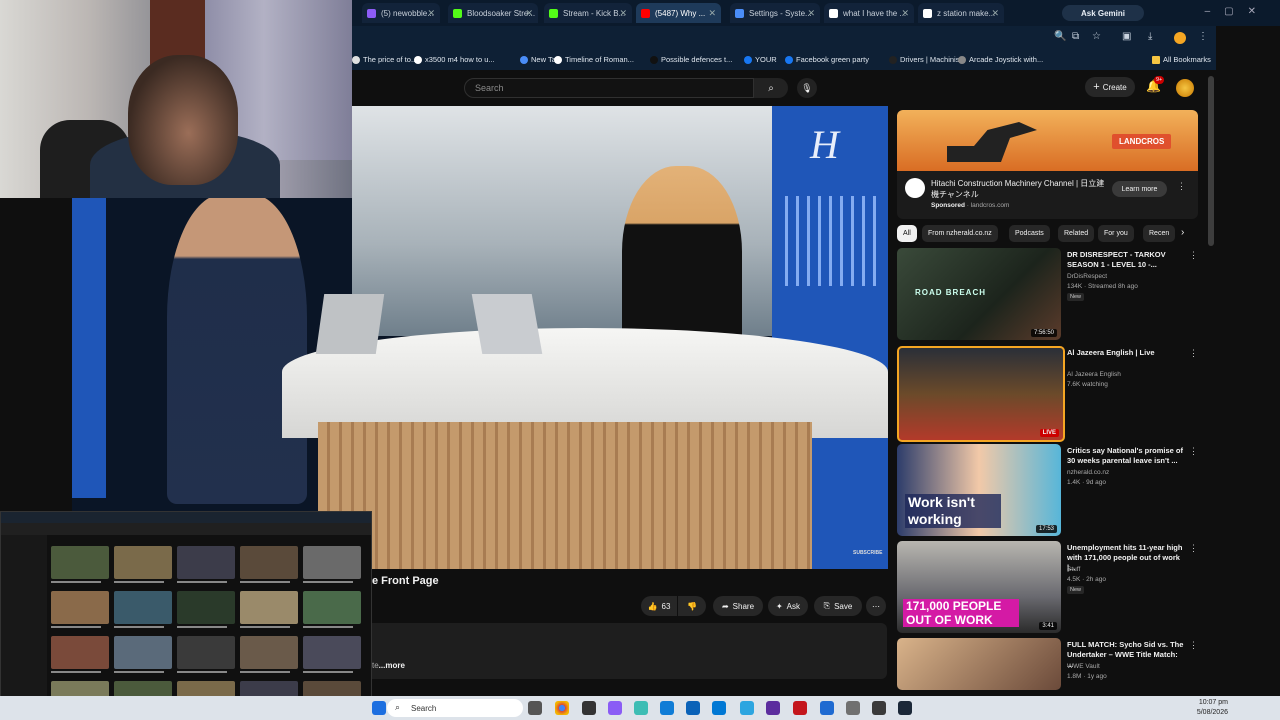  Describe the element at coordinates (1060, 36) in the screenshot. I see `zoom-icon: 🔍` at that location.